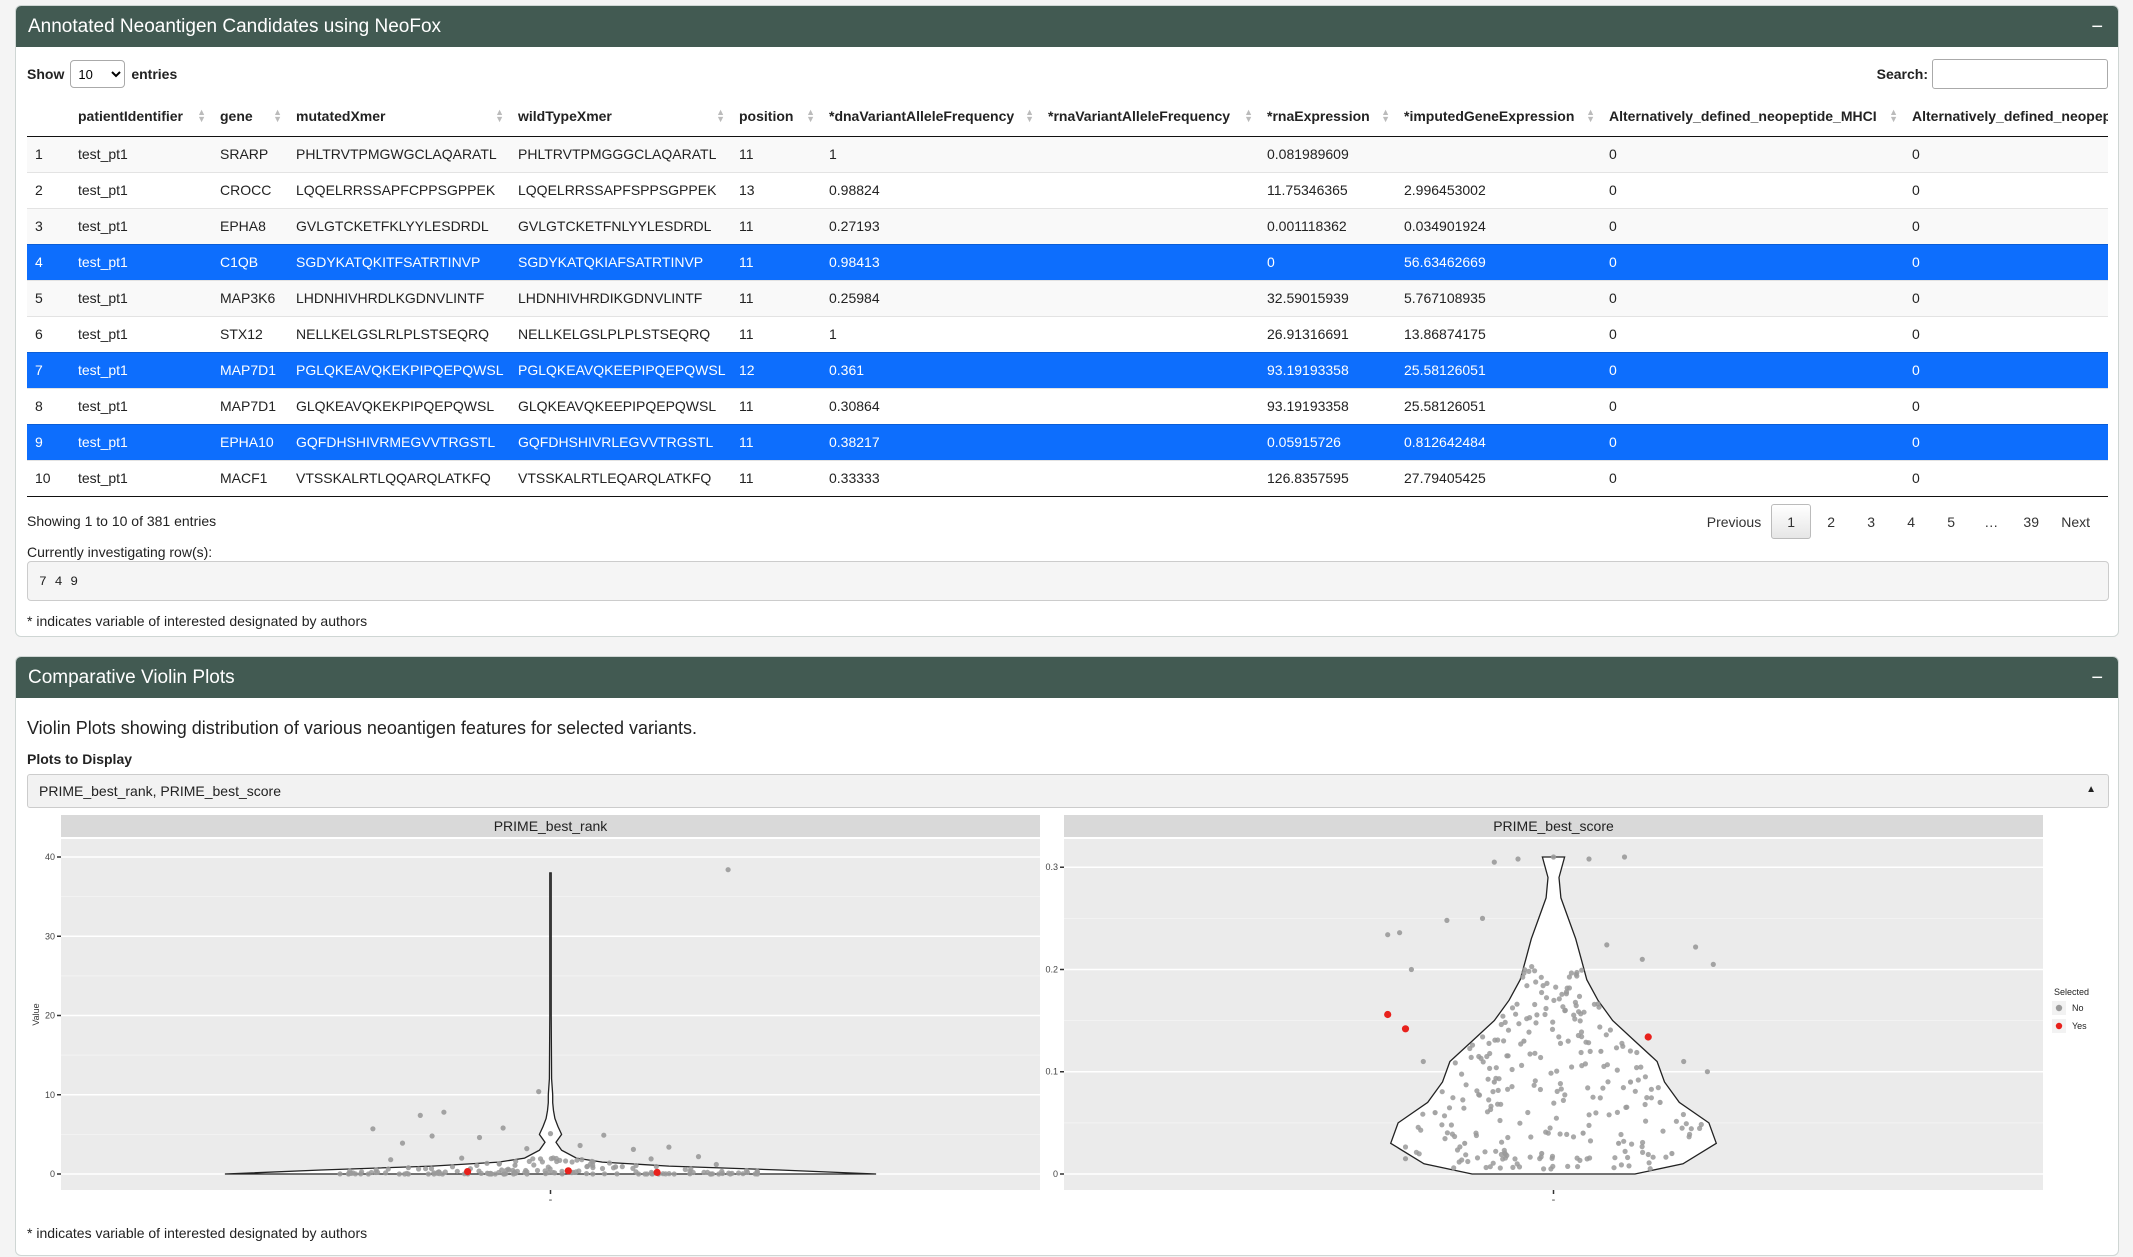 The width and height of the screenshot is (2133, 1257). What do you see at coordinates (48, 297) in the screenshot?
I see `table-cell: 5` at bounding box center [48, 297].